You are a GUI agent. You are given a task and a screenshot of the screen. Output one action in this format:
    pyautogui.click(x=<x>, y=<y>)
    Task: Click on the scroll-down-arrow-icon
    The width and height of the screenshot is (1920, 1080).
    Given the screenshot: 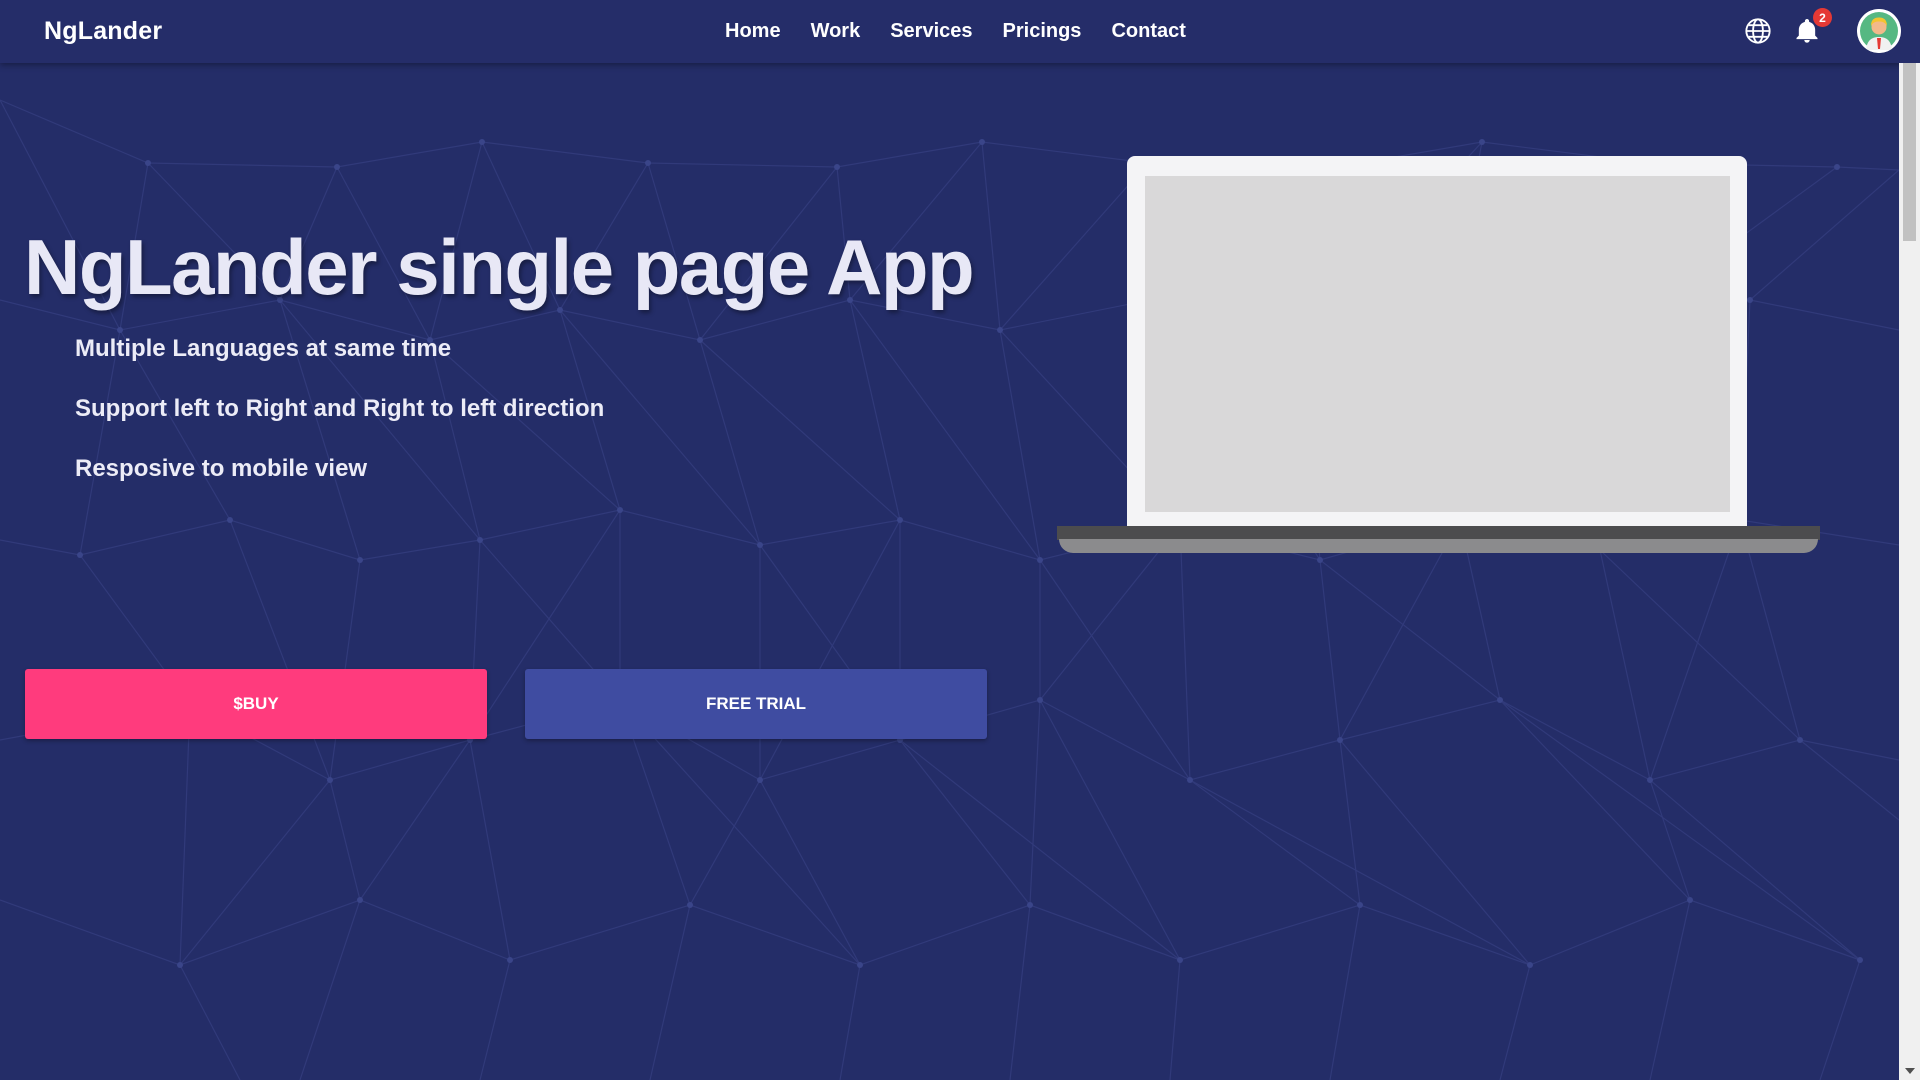 What is the action you would take?
    pyautogui.click(x=1909, y=1071)
    